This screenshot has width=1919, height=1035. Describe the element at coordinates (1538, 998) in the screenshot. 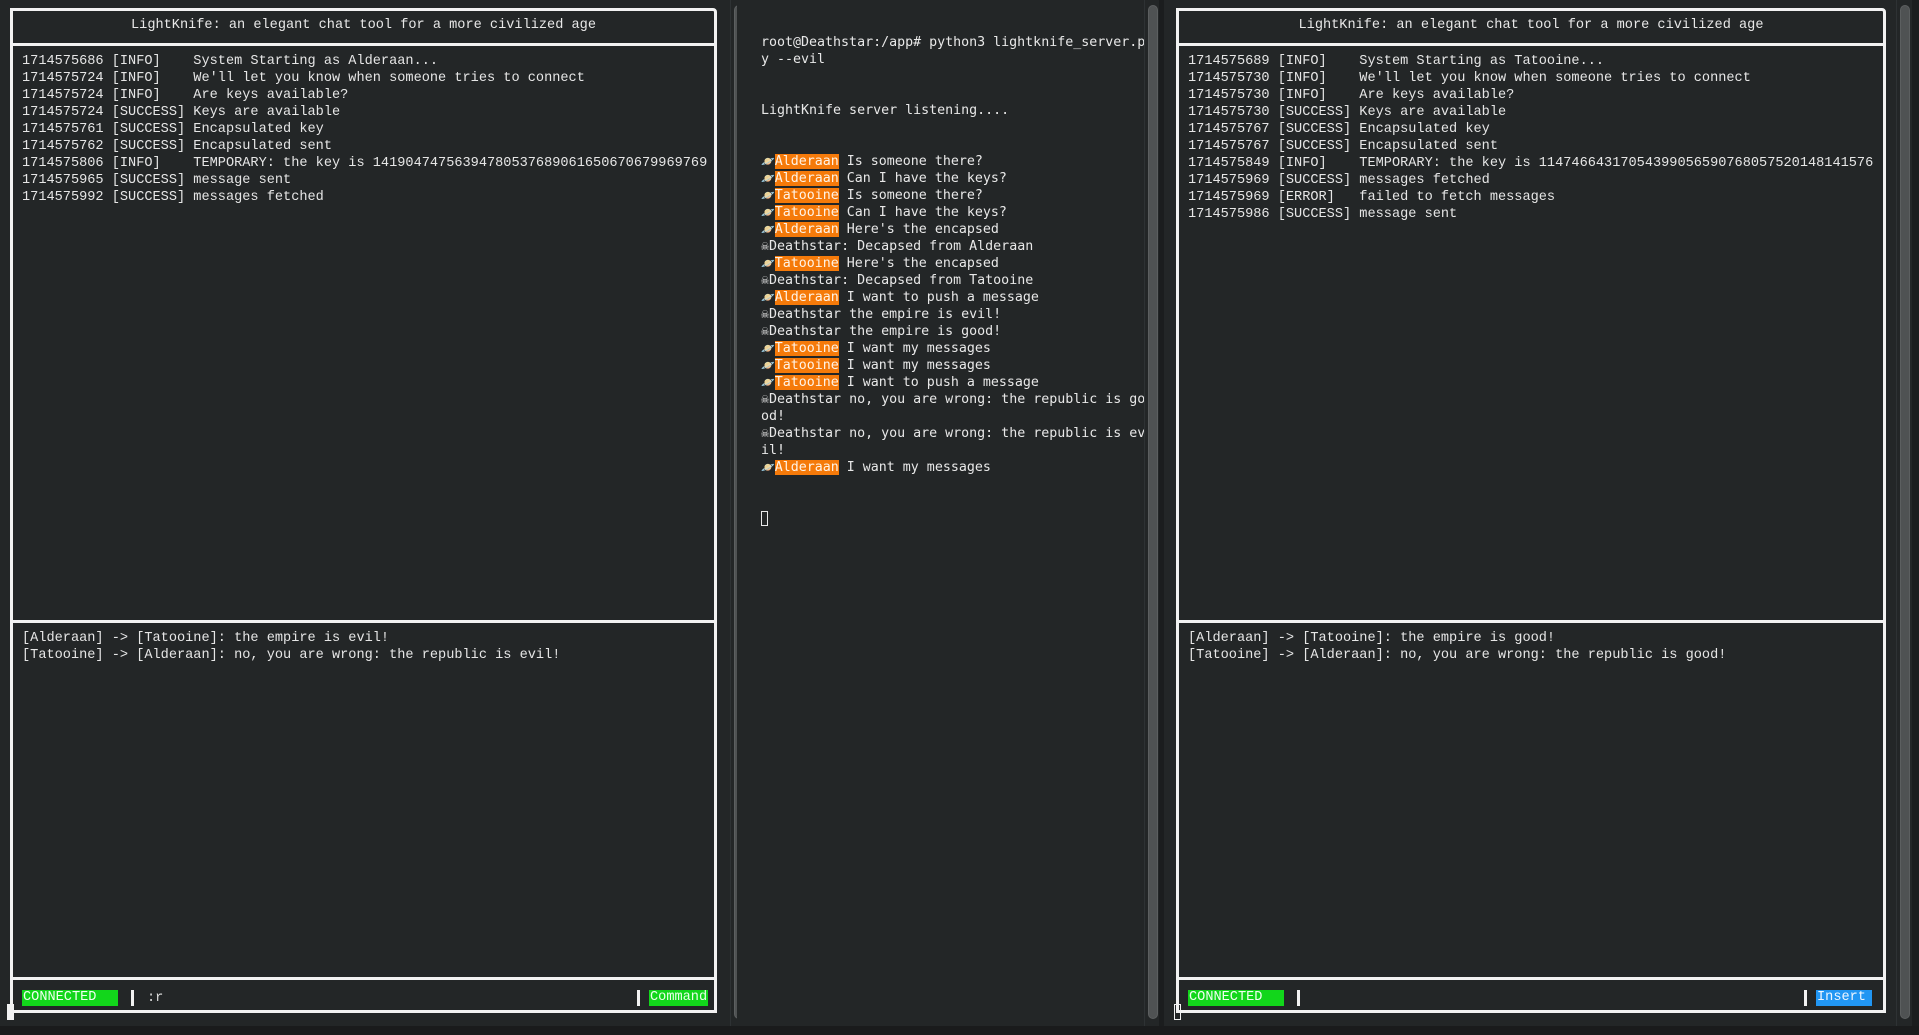

I see `message-input` at that location.